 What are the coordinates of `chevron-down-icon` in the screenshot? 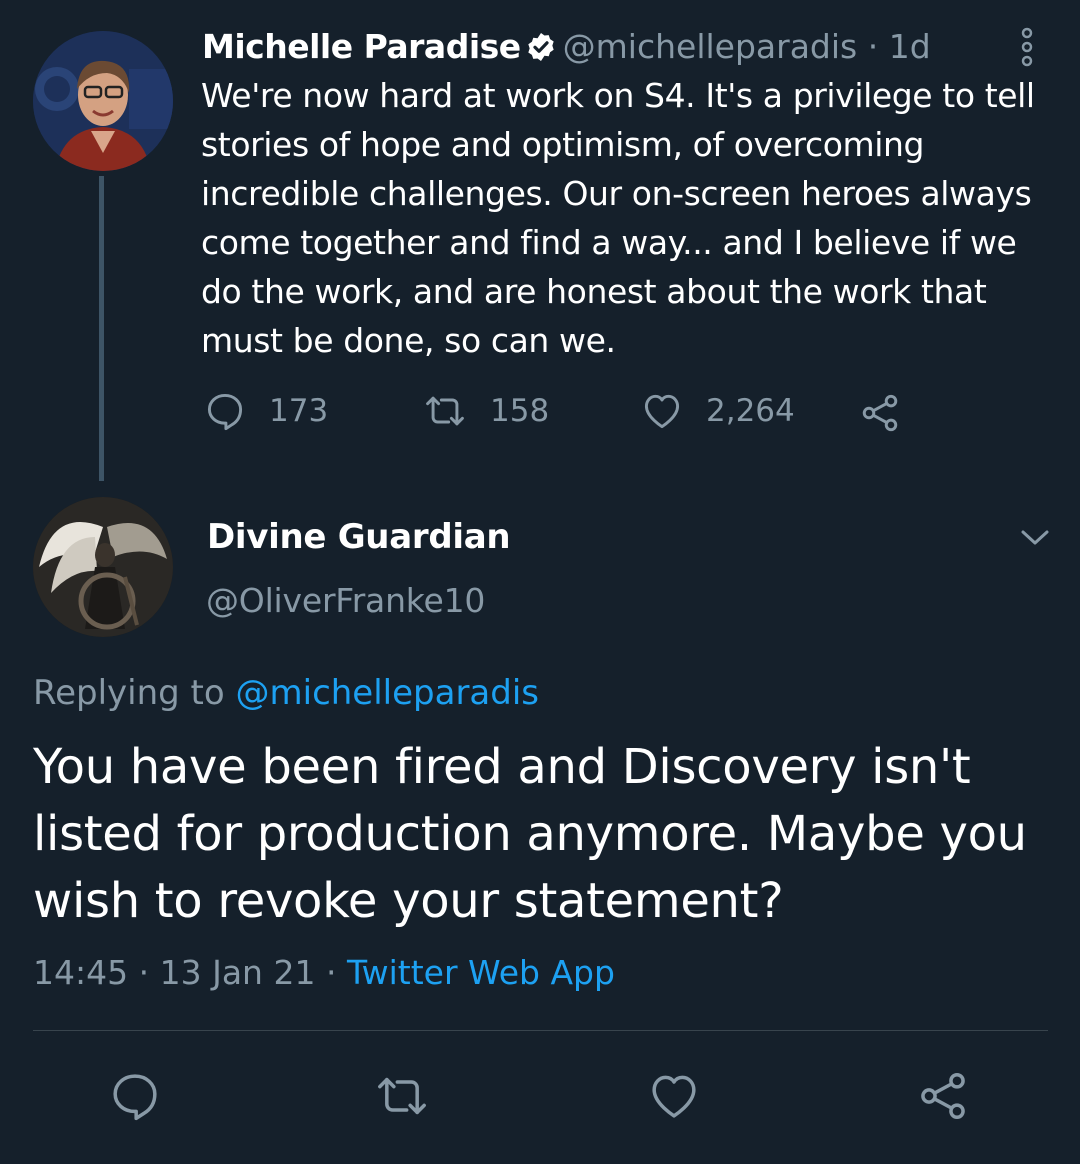 It's located at (1035, 538).